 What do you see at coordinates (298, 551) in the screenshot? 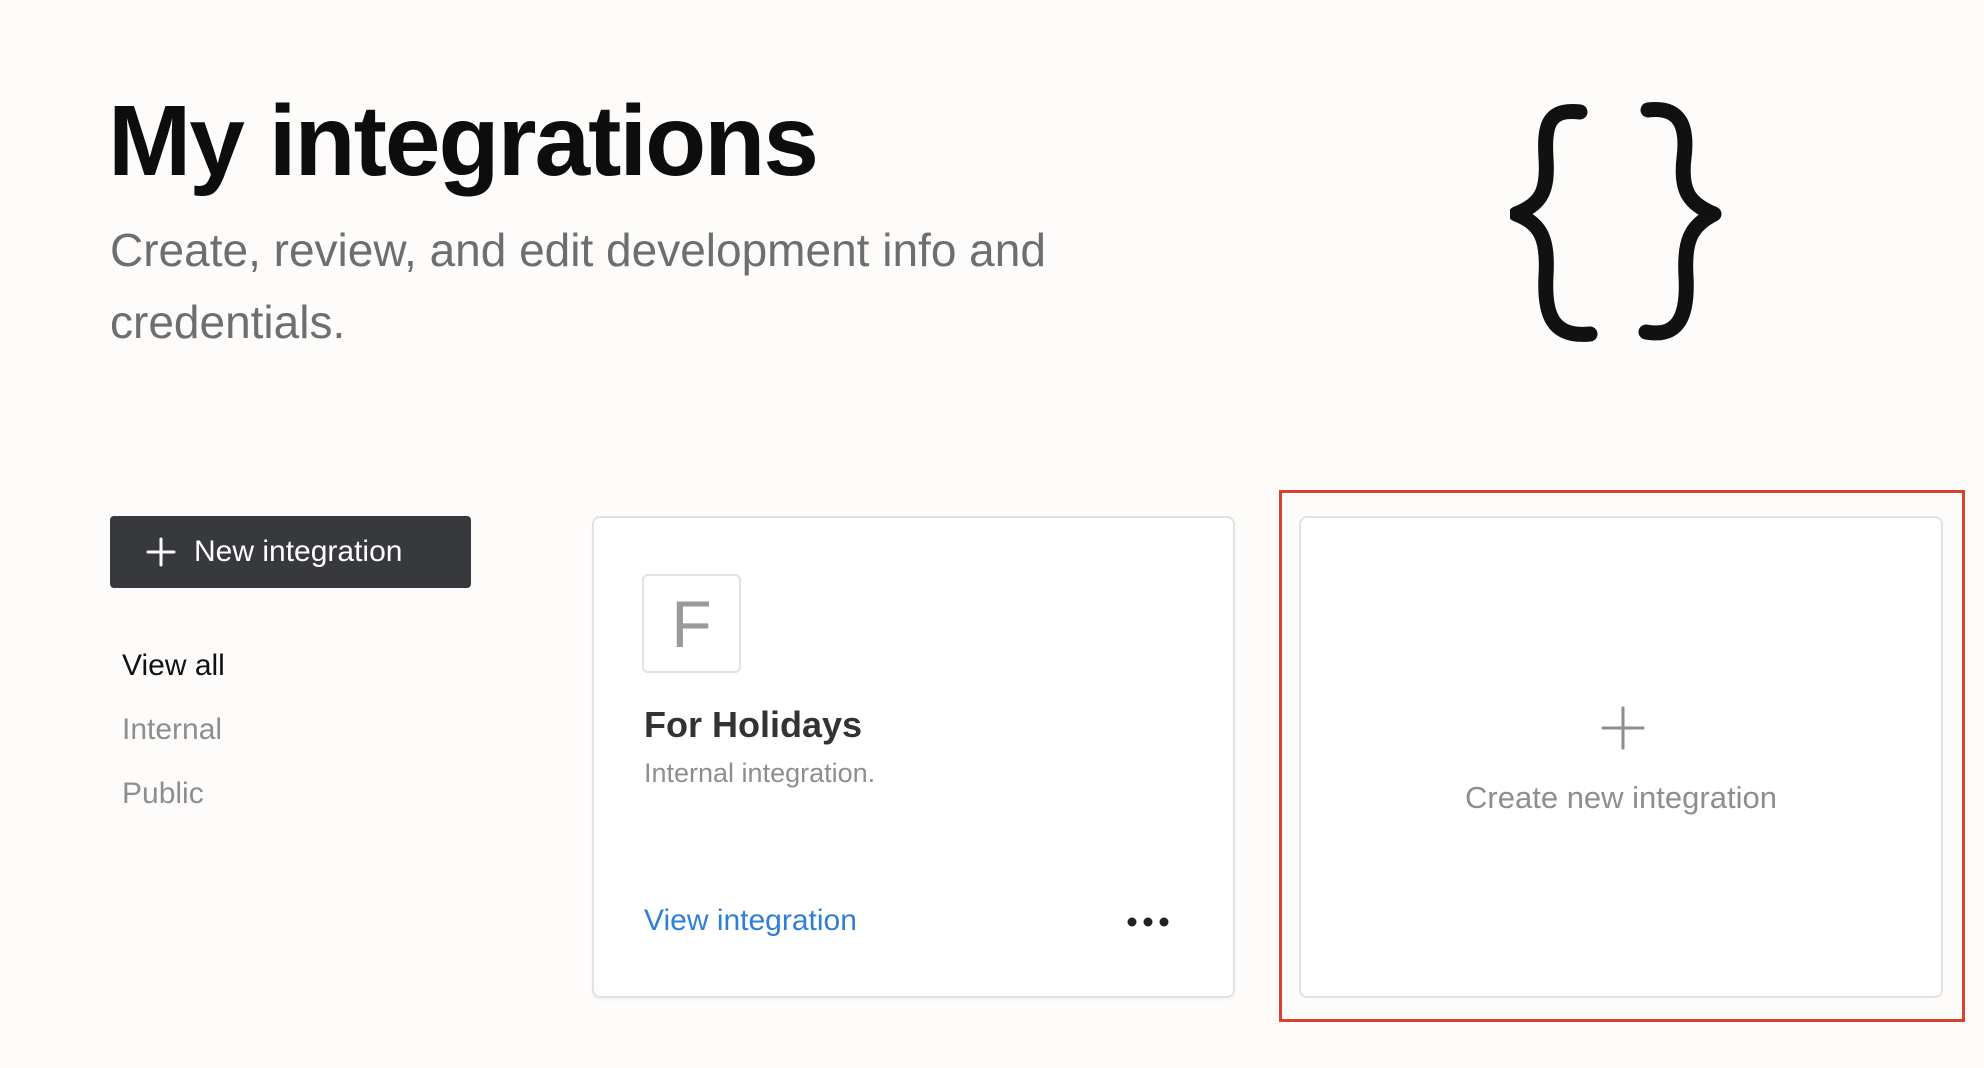
I see `new-integration-label: New integration` at bounding box center [298, 551].